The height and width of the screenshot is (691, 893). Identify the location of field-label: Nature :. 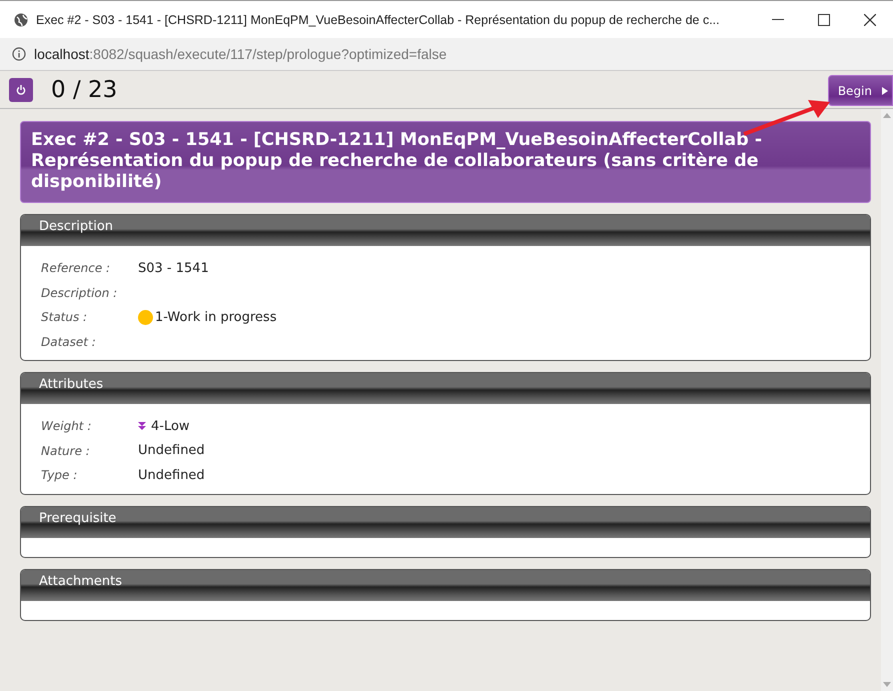
(66, 451).